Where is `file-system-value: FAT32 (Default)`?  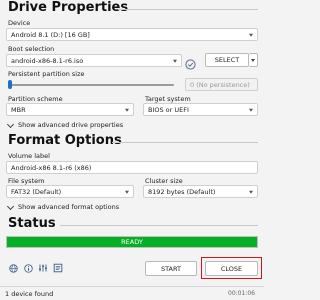
file-system-value: FAT32 (Default) is located at coordinates (36, 191).